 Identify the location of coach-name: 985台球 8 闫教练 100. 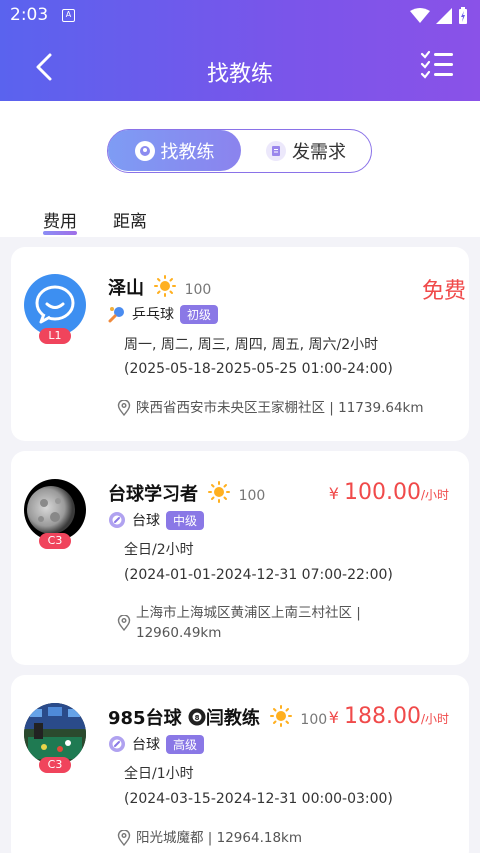
(217, 717).